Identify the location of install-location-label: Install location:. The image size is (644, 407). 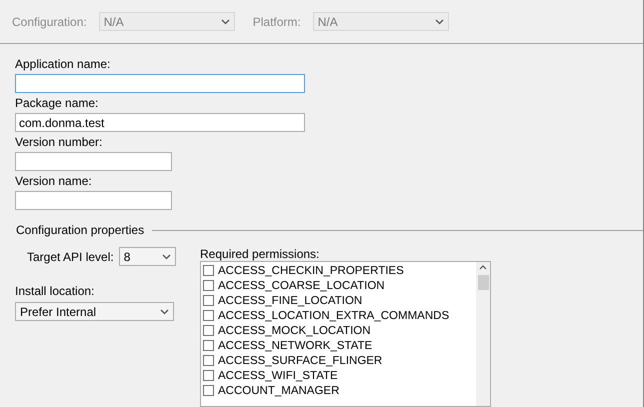
(55, 291).